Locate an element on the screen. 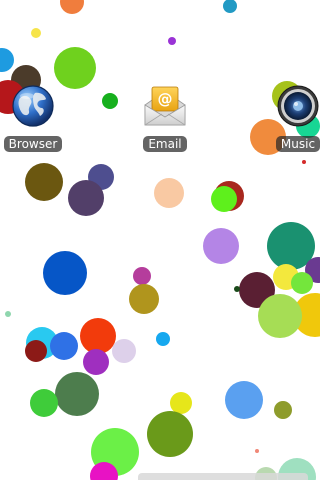 This screenshot has width=320, height=480. browser-globe-icon is located at coordinates (33, 106).